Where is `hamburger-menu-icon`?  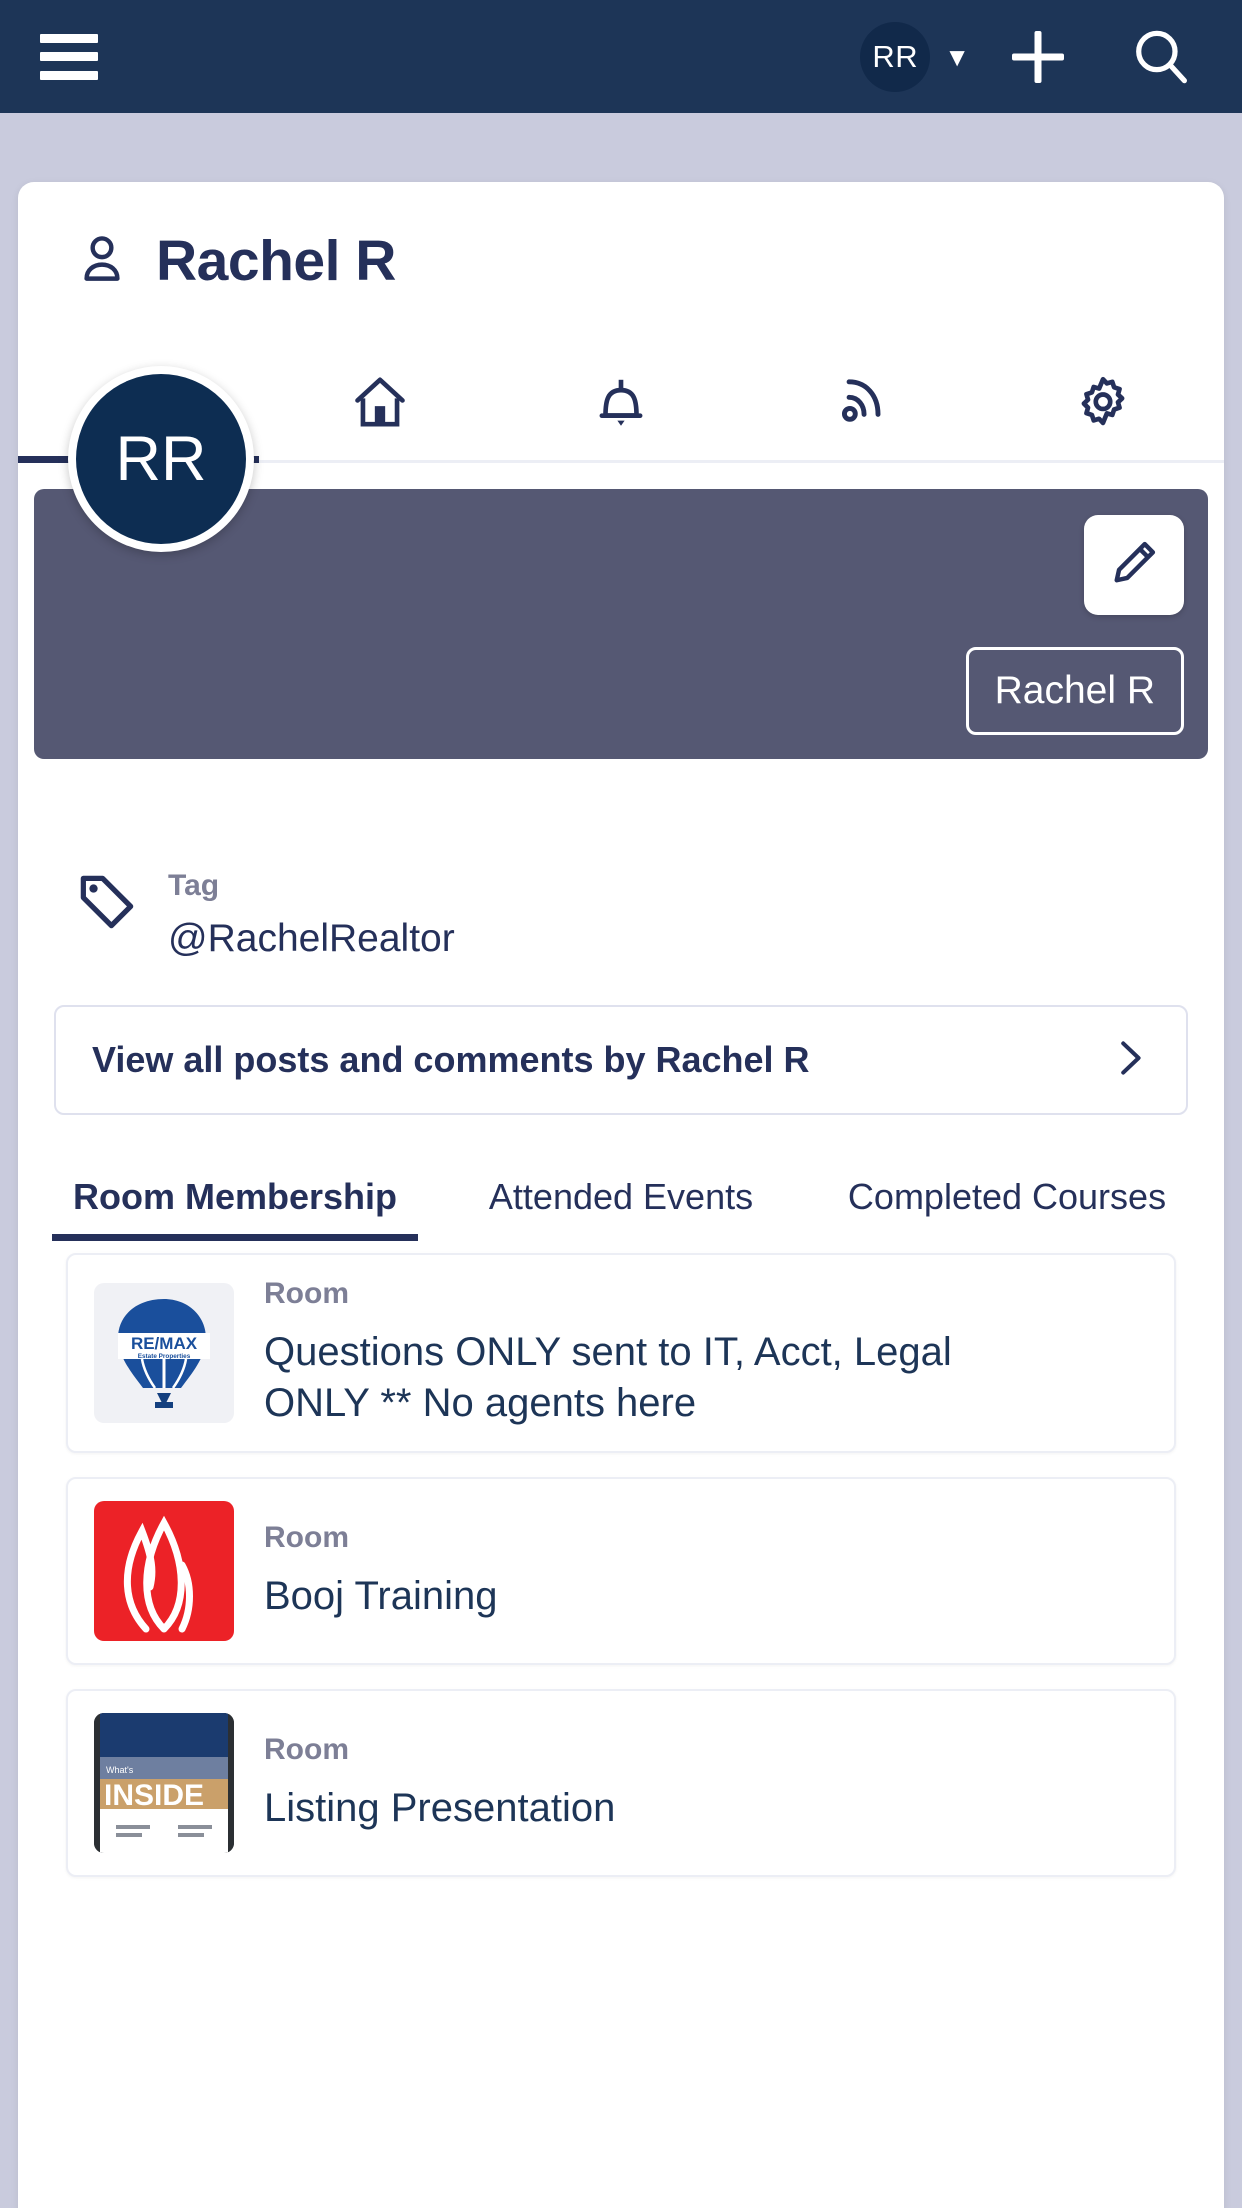 hamburger-menu-icon is located at coordinates (69, 56).